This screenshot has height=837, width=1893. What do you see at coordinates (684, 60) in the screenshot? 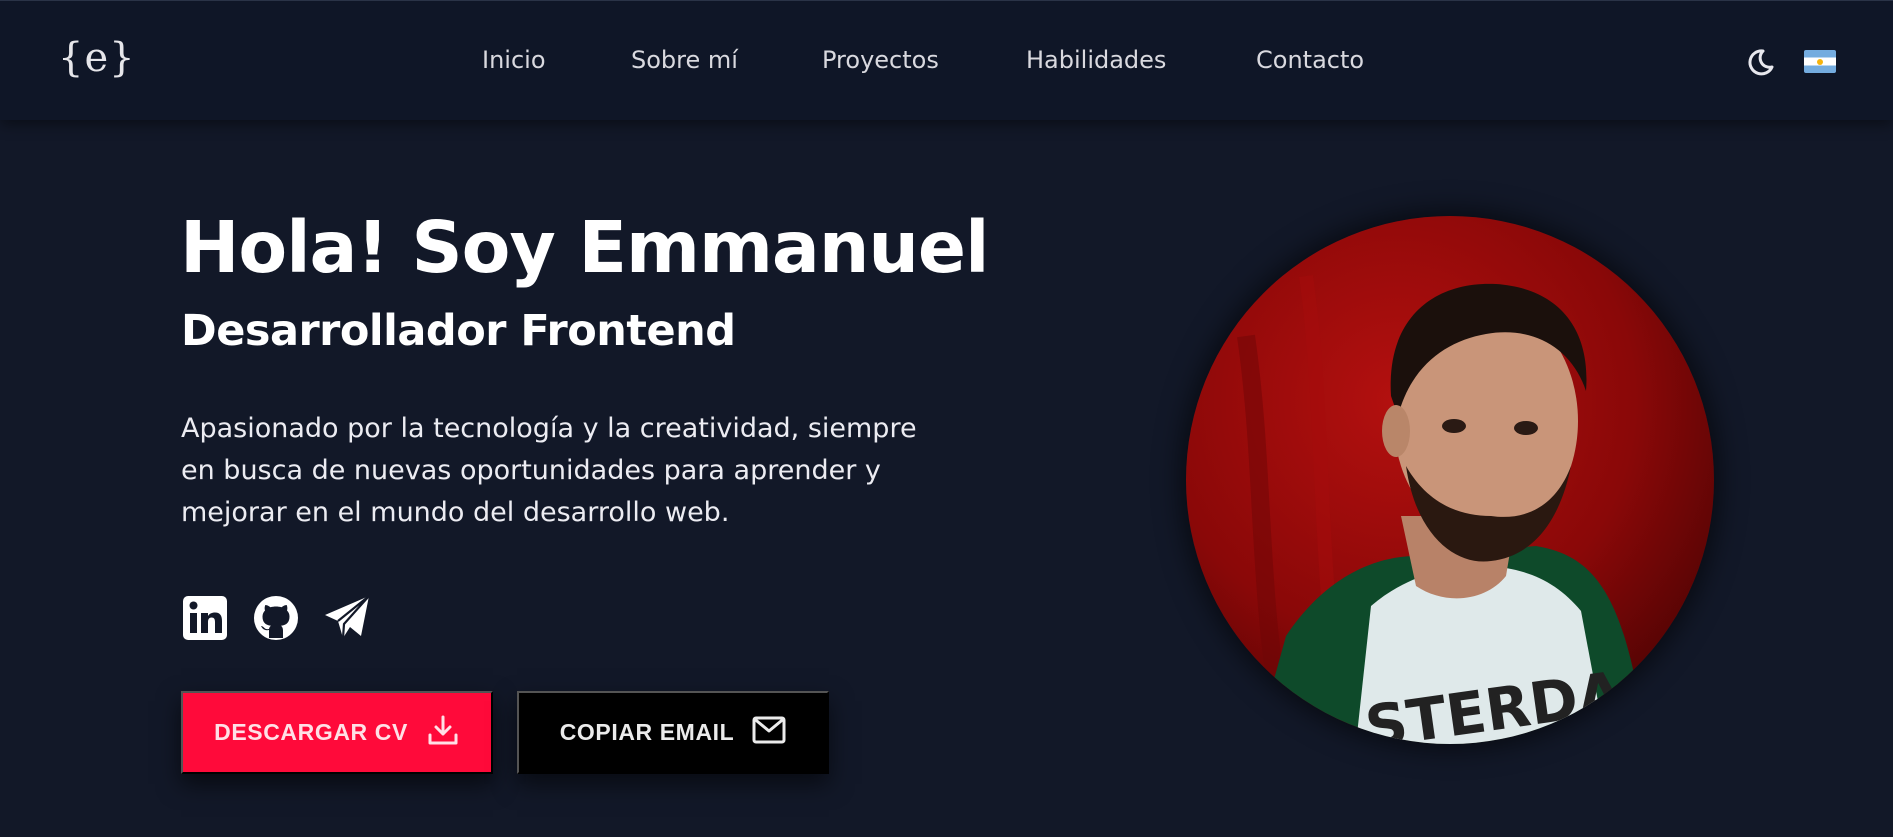
I see `nav-link-sobre-mi: Sobre mí` at bounding box center [684, 60].